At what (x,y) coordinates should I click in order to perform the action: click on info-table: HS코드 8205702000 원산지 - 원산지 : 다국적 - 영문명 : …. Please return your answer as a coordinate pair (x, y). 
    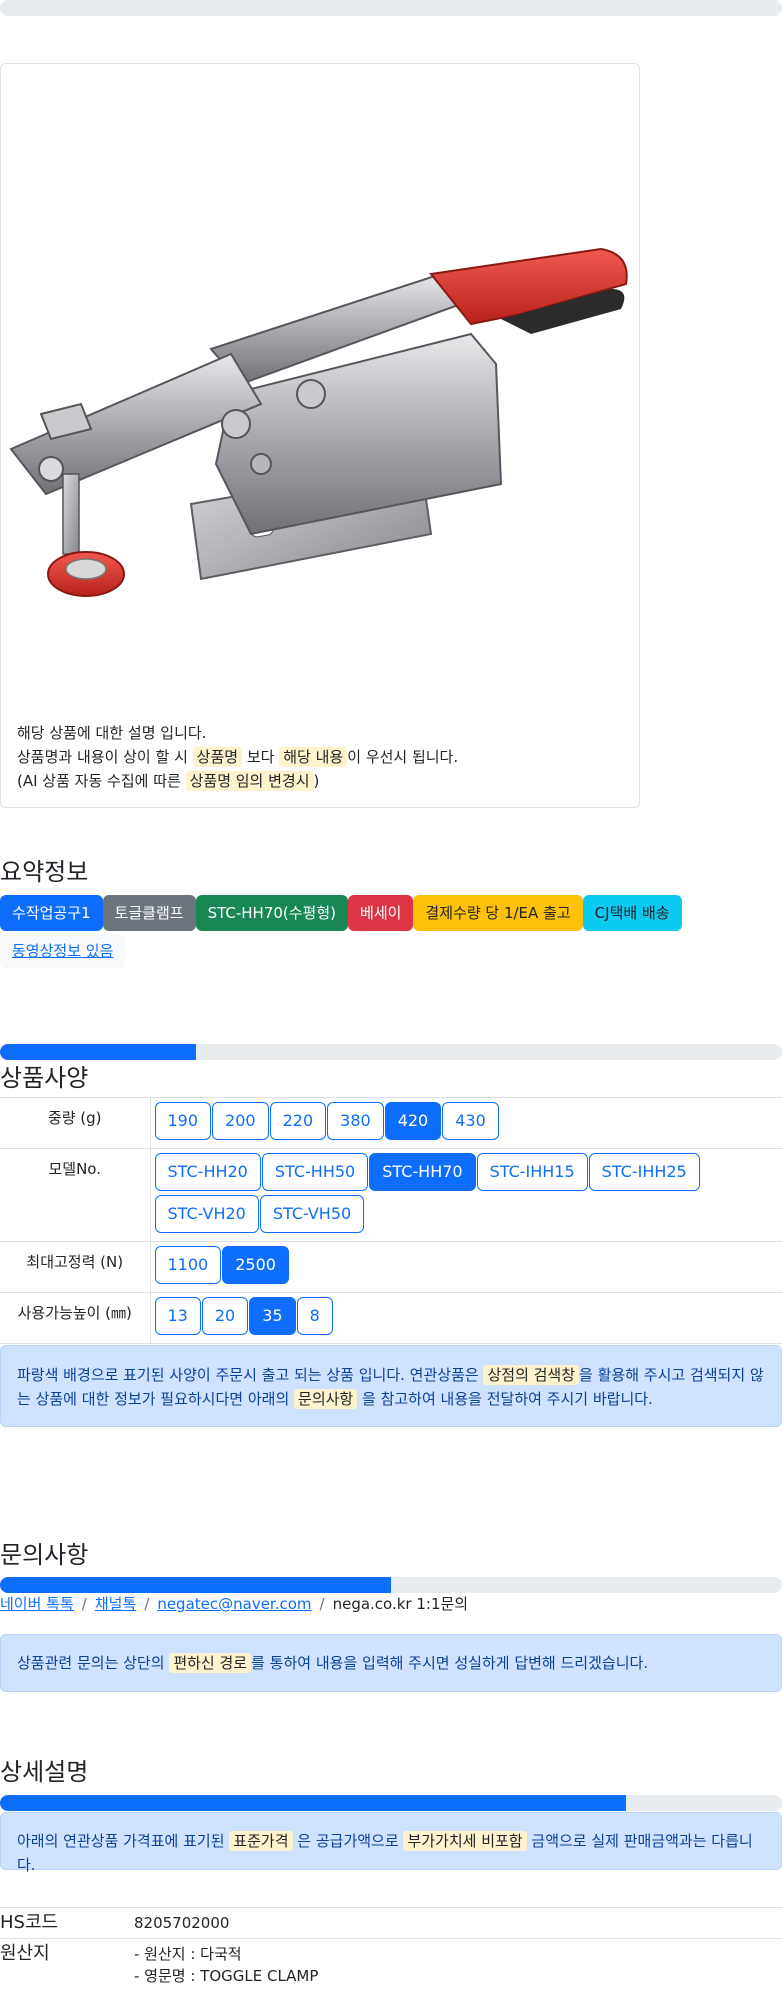
    Looking at the image, I should click on (391, 1948).